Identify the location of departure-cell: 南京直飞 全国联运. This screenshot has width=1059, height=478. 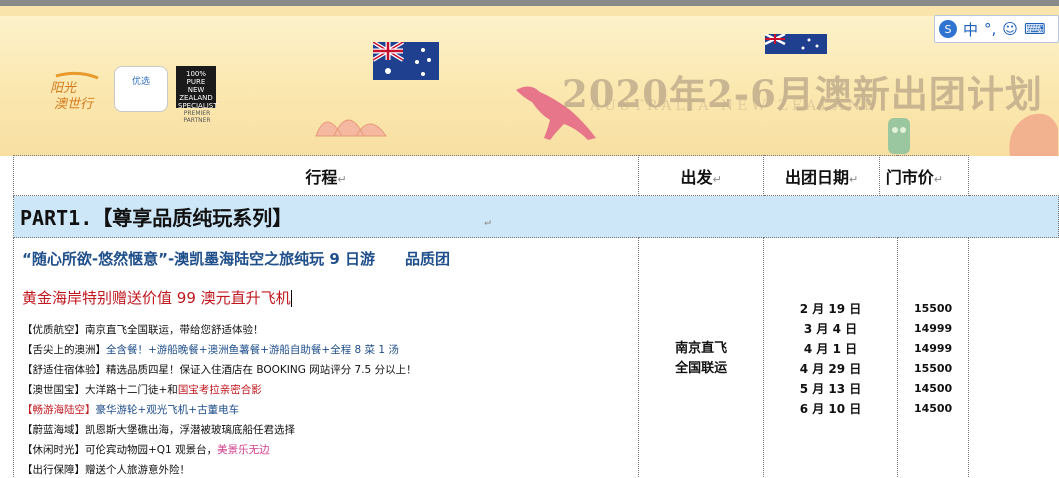
(701, 357).